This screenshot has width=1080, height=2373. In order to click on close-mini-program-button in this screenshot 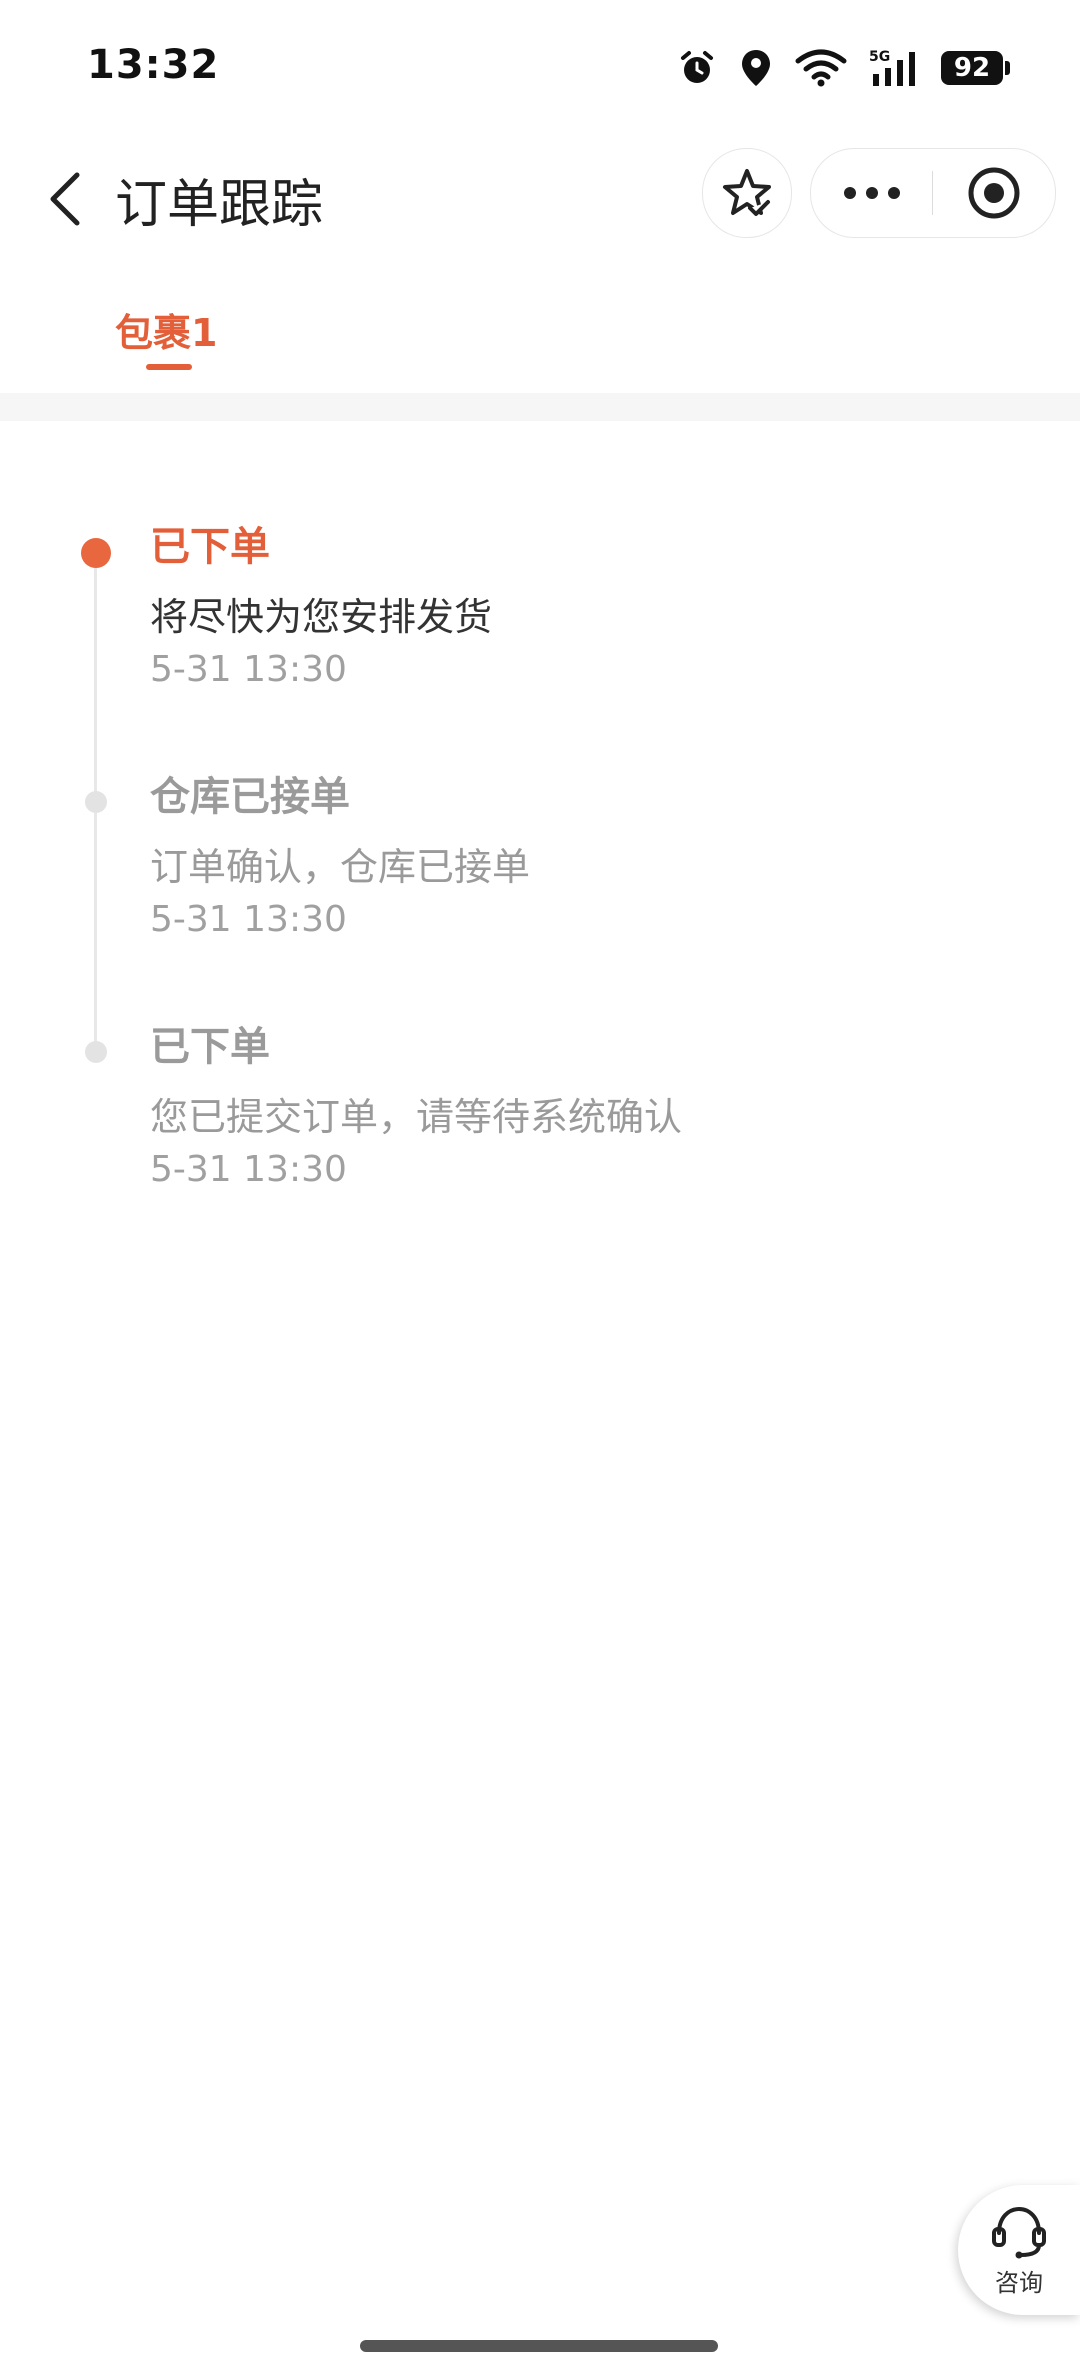, I will do `click(993, 193)`.